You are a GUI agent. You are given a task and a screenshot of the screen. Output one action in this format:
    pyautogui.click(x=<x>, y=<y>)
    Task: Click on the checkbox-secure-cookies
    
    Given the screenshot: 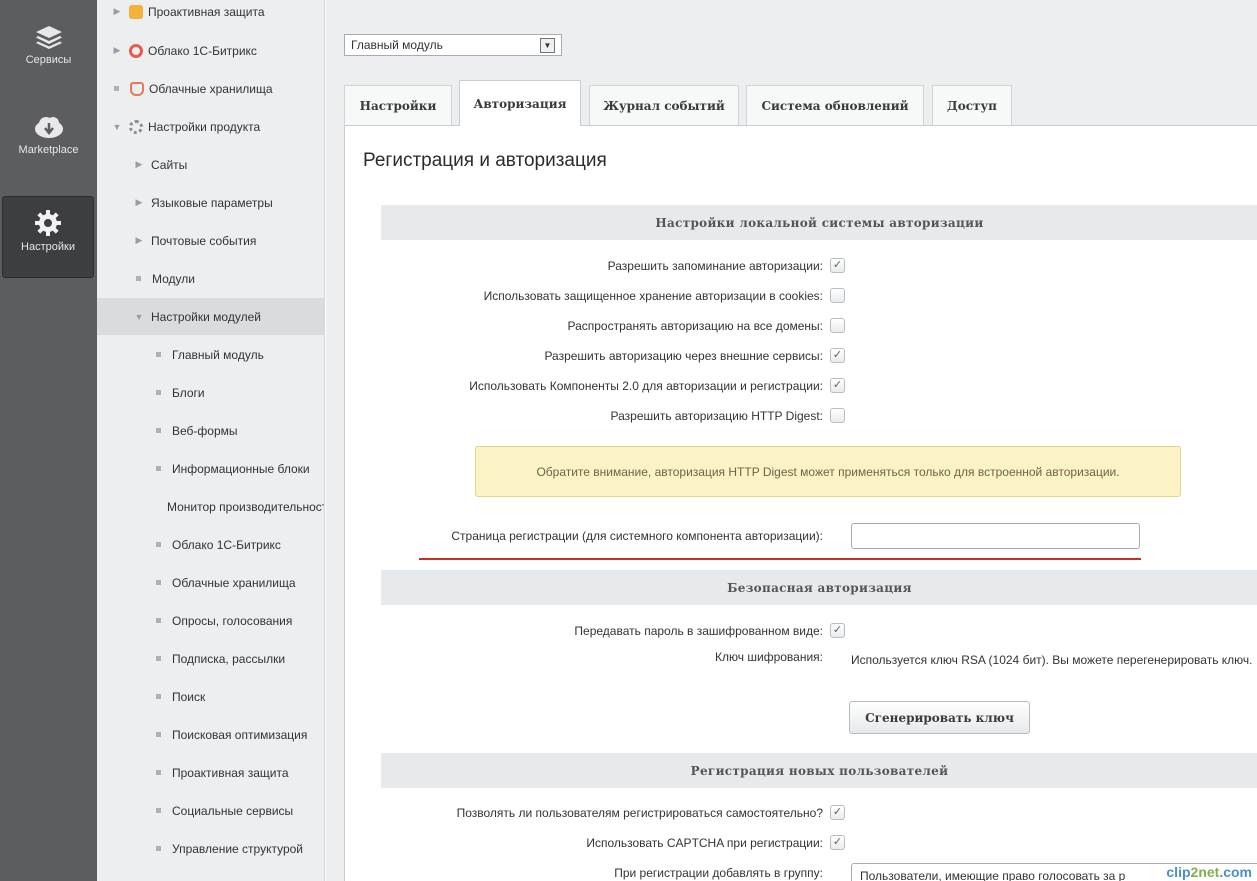 What is the action you would take?
    pyautogui.click(x=837, y=295)
    